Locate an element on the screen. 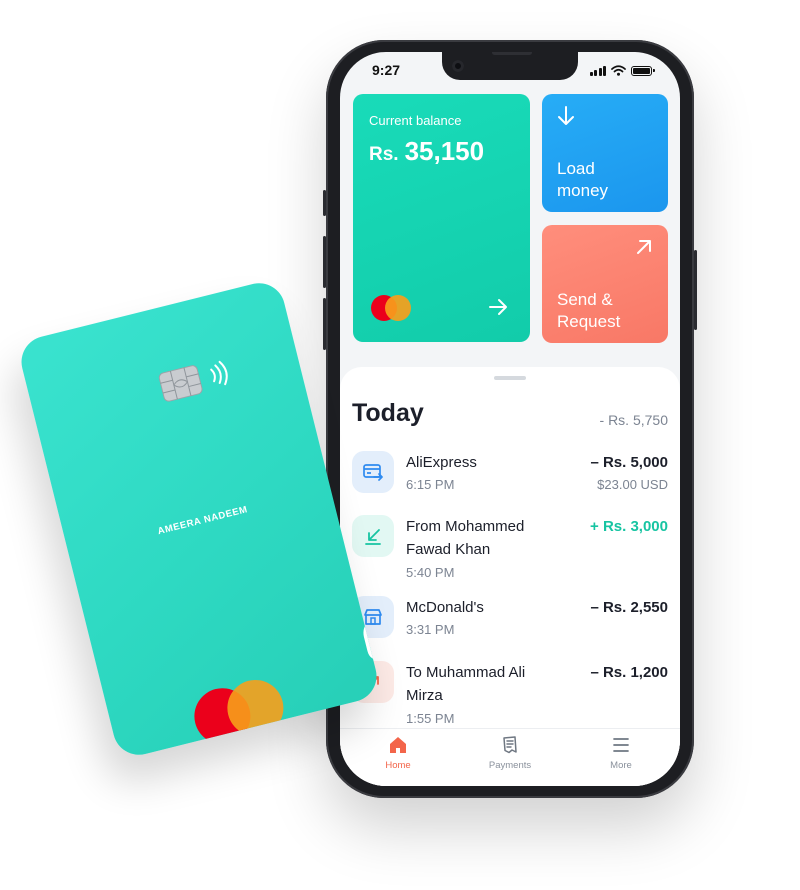  wifi-icon is located at coordinates (618, 70).